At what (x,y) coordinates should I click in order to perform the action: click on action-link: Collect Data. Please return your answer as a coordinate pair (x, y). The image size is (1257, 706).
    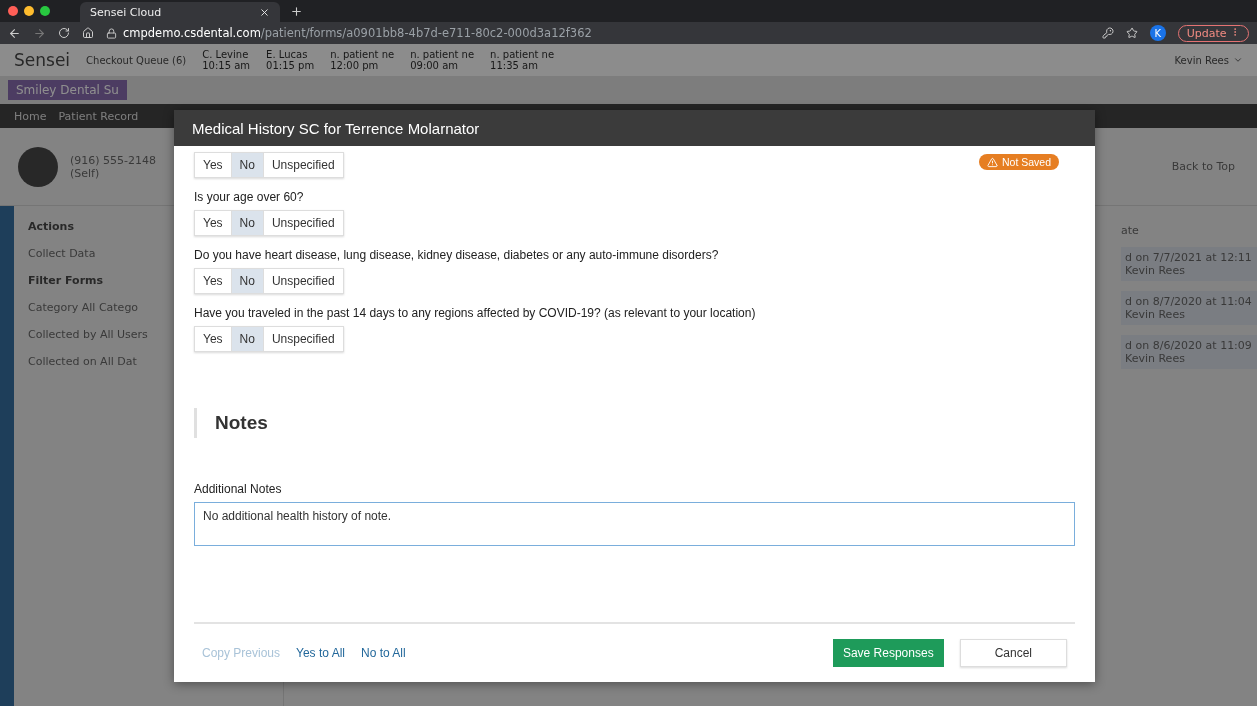
    Looking at the image, I should click on (62, 253).